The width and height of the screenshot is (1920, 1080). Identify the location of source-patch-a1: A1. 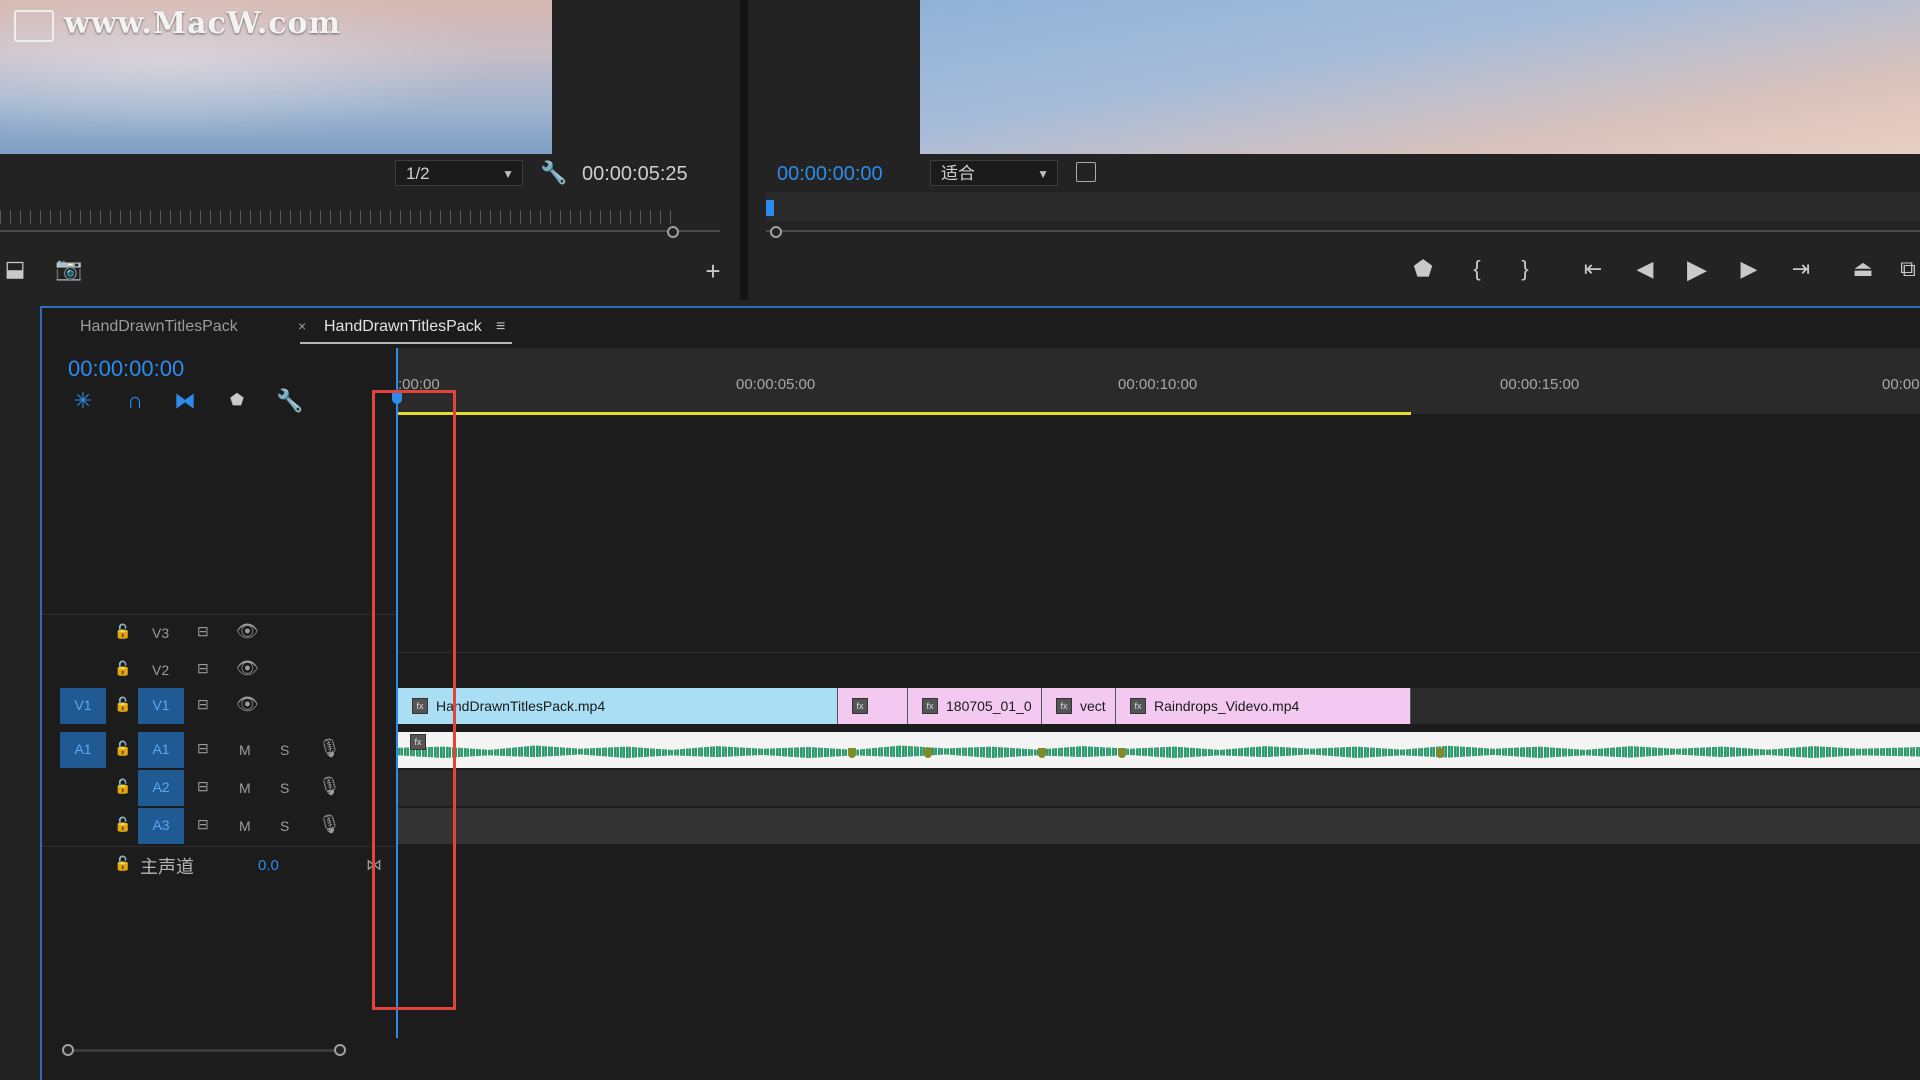
(83, 750).